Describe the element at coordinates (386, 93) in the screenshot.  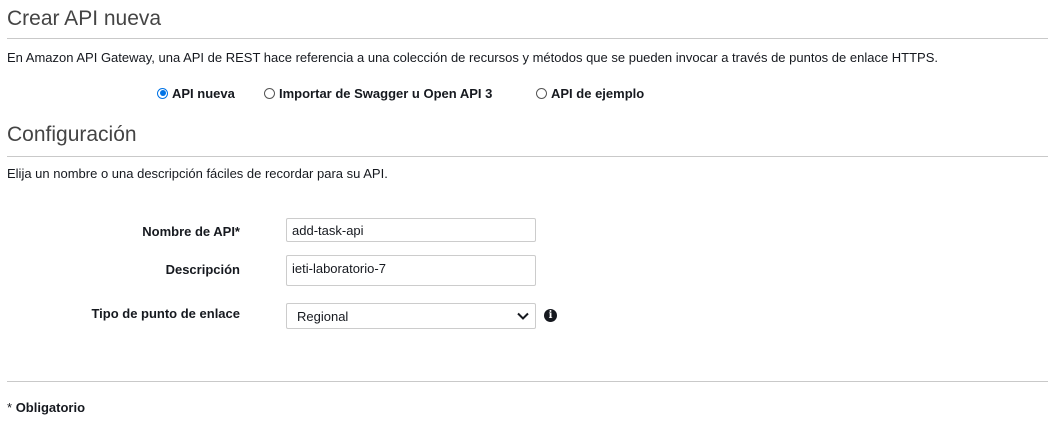
I see `radio-import-swagger-label: Importar de Swagger u Open API 3` at that location.